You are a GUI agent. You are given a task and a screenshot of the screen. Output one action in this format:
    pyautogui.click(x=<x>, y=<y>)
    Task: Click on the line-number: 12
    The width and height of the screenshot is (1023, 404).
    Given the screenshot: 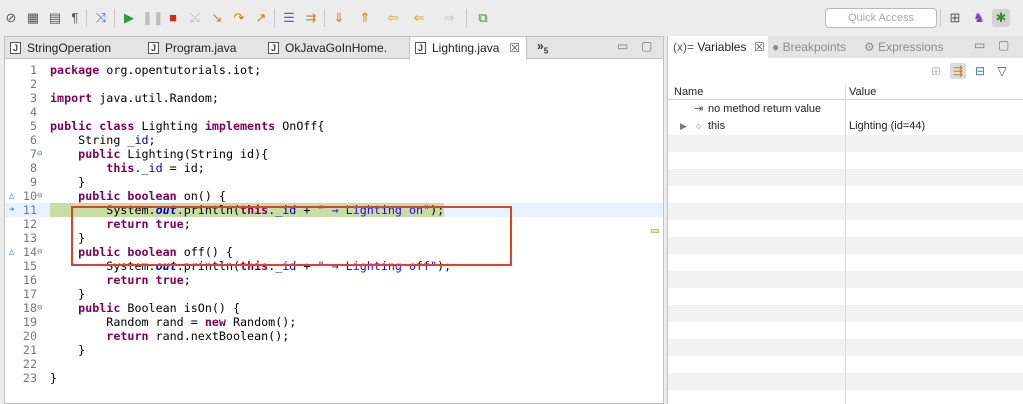 What is the action you would take?
    pyautogui.click(x=29, y=224)
    